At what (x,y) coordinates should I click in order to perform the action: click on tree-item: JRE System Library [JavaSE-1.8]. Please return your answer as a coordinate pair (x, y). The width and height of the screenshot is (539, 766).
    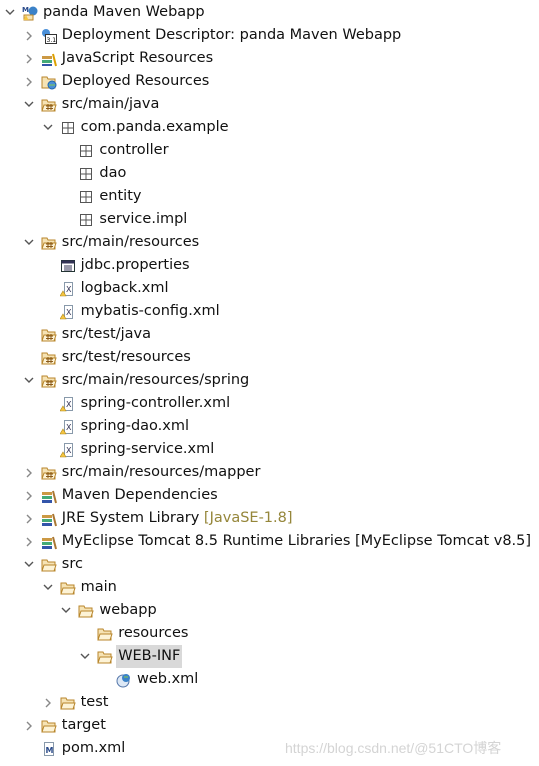
    Looking at the image, I should click on (269, 518).